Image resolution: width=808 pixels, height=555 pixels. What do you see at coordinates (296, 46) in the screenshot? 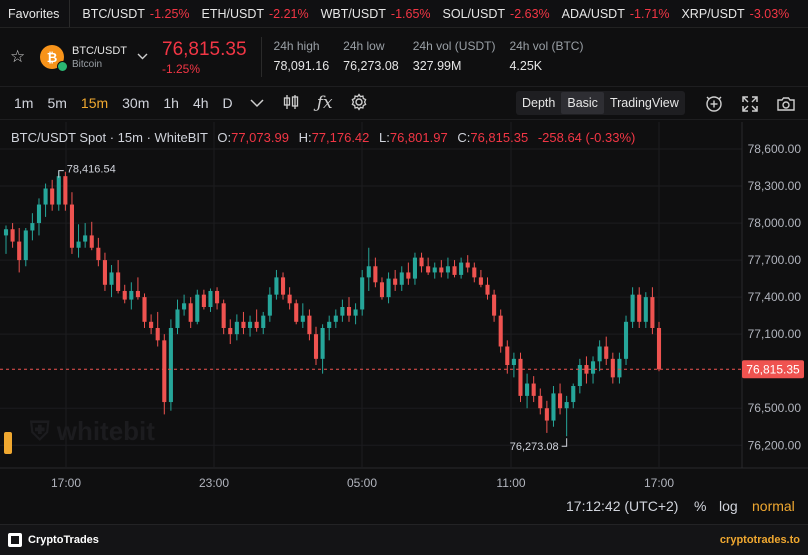
I see `stat-label: 24h high` at bounding box center [296, 46].